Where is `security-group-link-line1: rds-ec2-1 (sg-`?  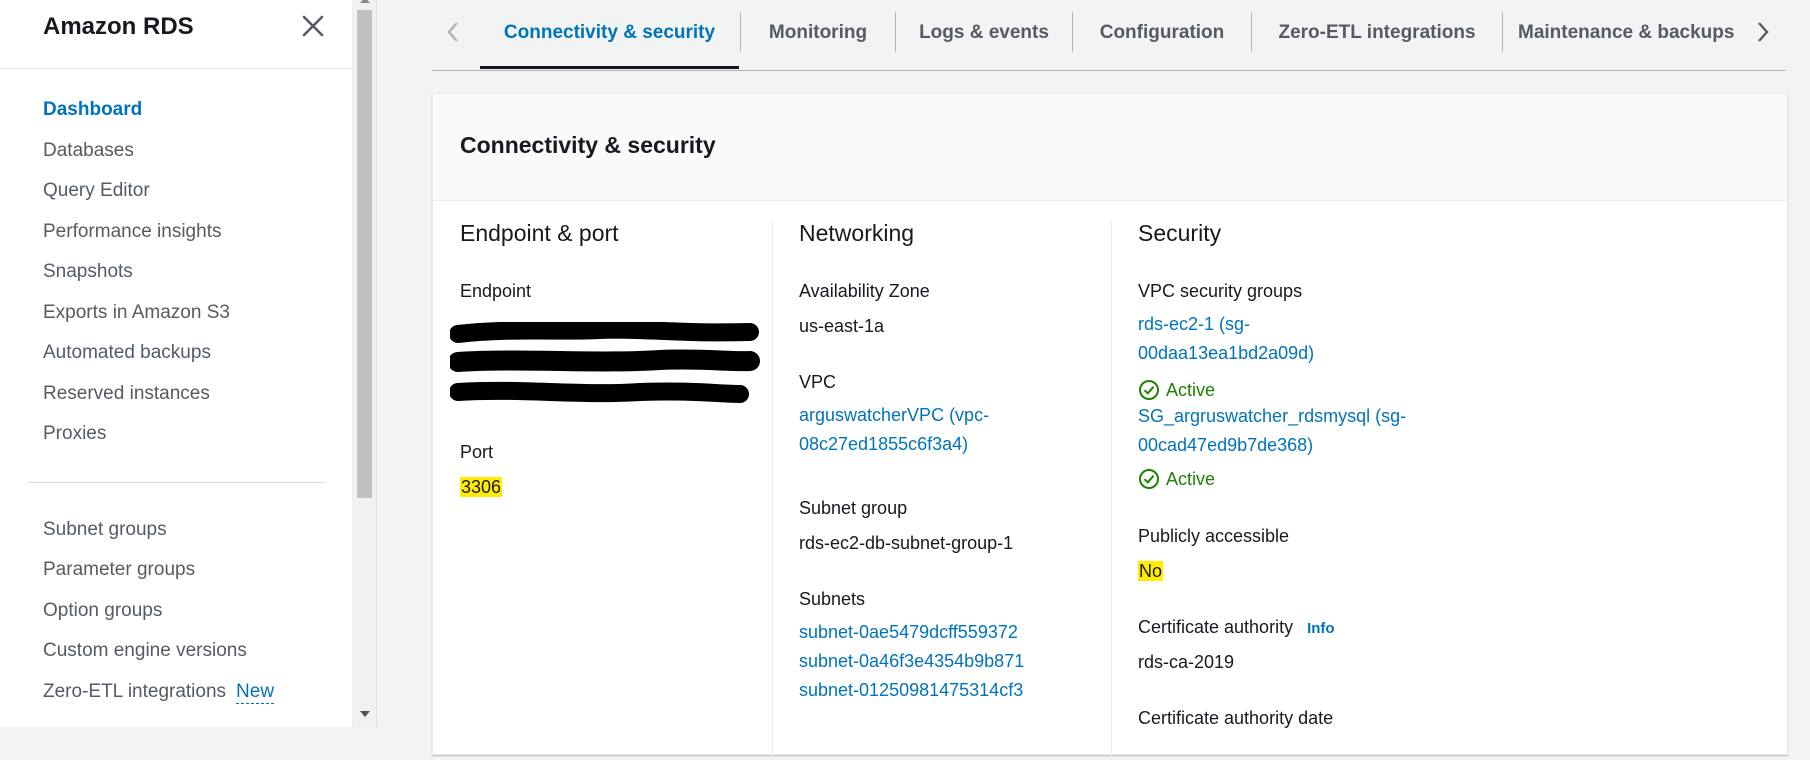
security-group-link-line1: rds-ec2-1 (sg- is located at coordinates (1194, 324).